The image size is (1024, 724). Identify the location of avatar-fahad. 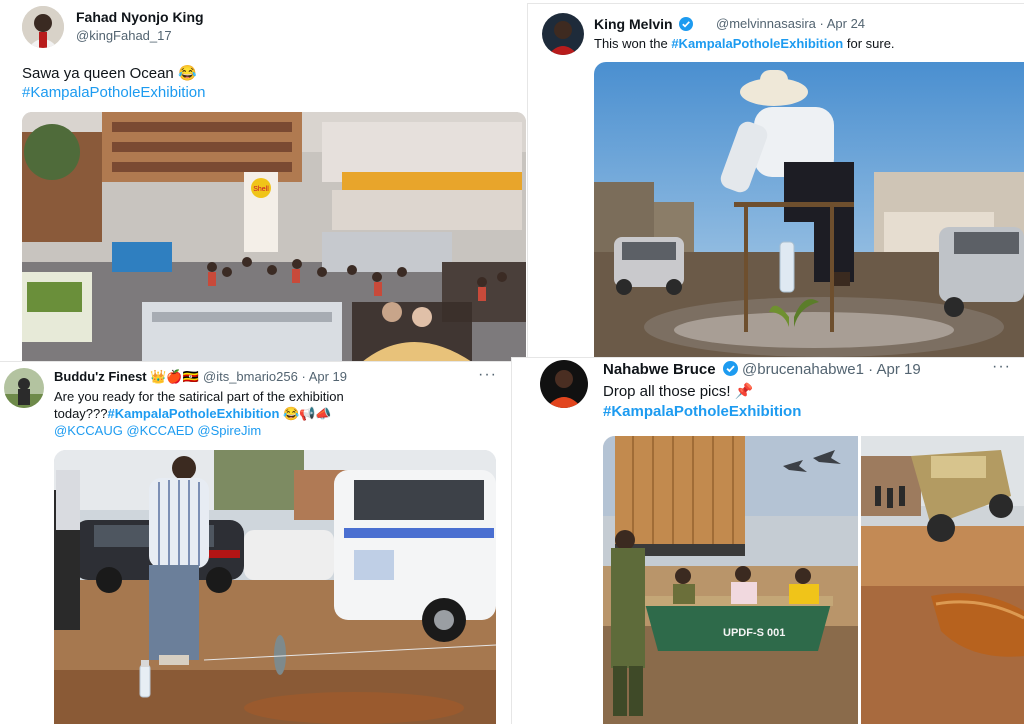
(43, 27).